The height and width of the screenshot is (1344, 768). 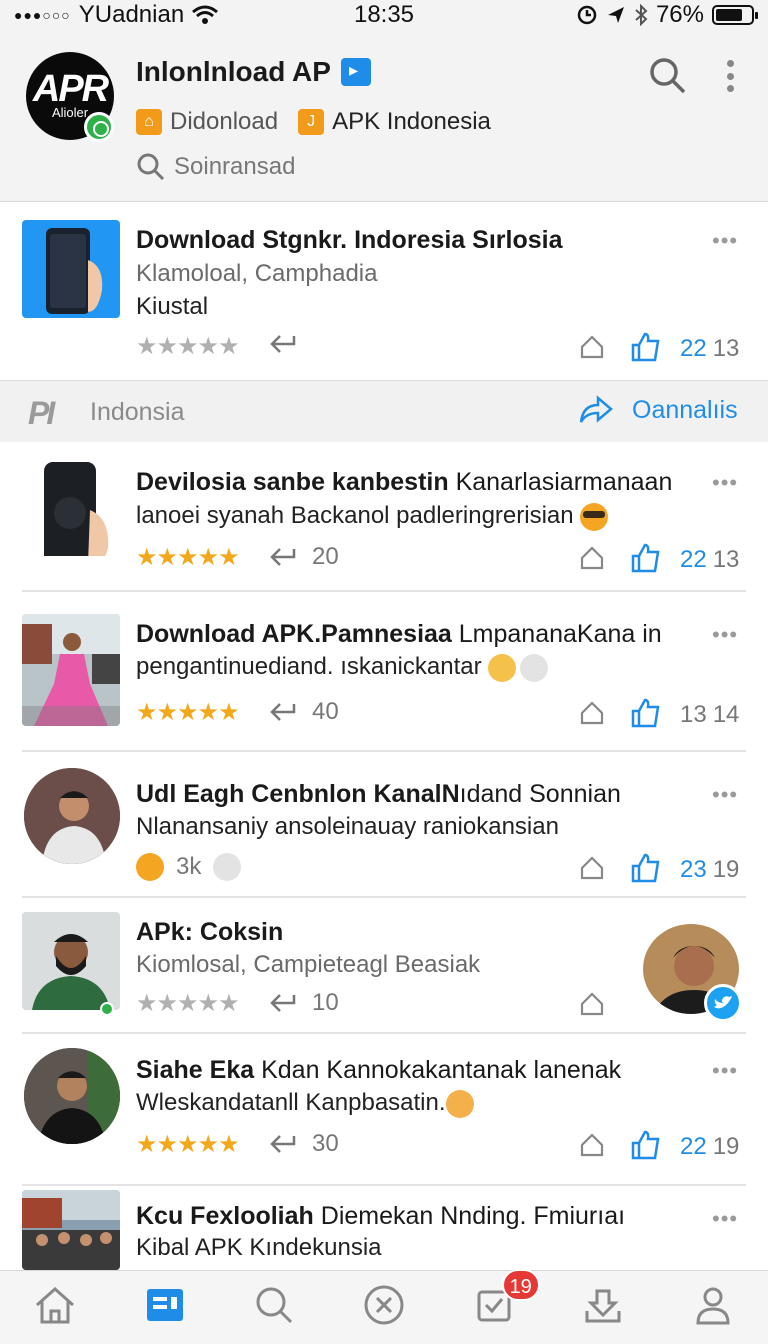 I want to click on nav-download, so click(x=603, y=1305).